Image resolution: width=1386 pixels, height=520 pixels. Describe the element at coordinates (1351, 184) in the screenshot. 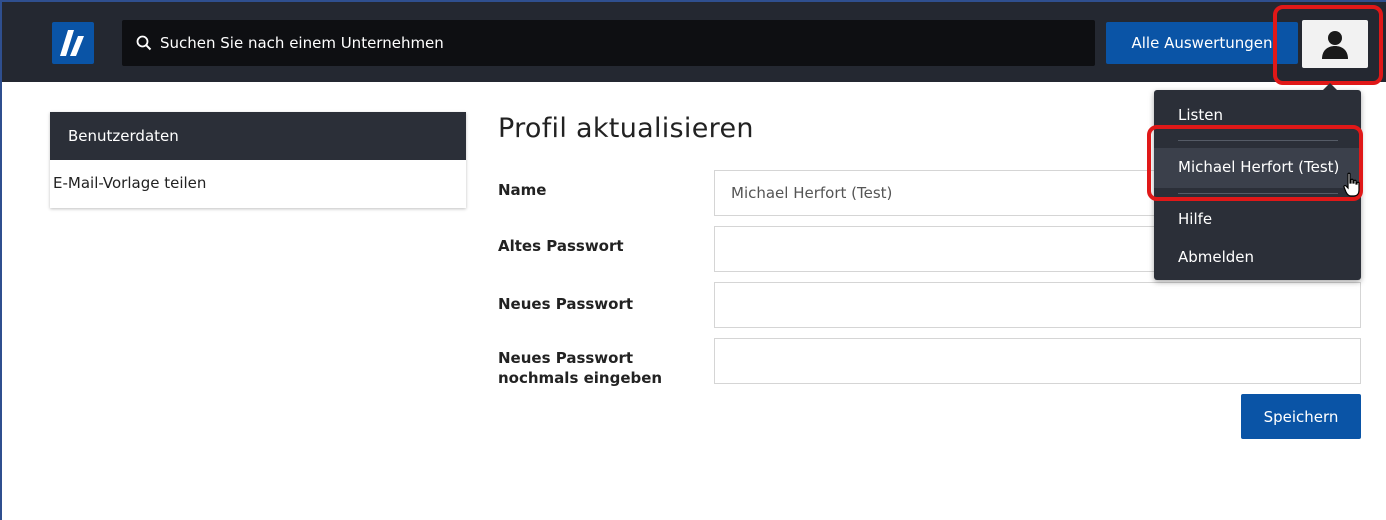

I see `hand-cursor-icon` at that location.